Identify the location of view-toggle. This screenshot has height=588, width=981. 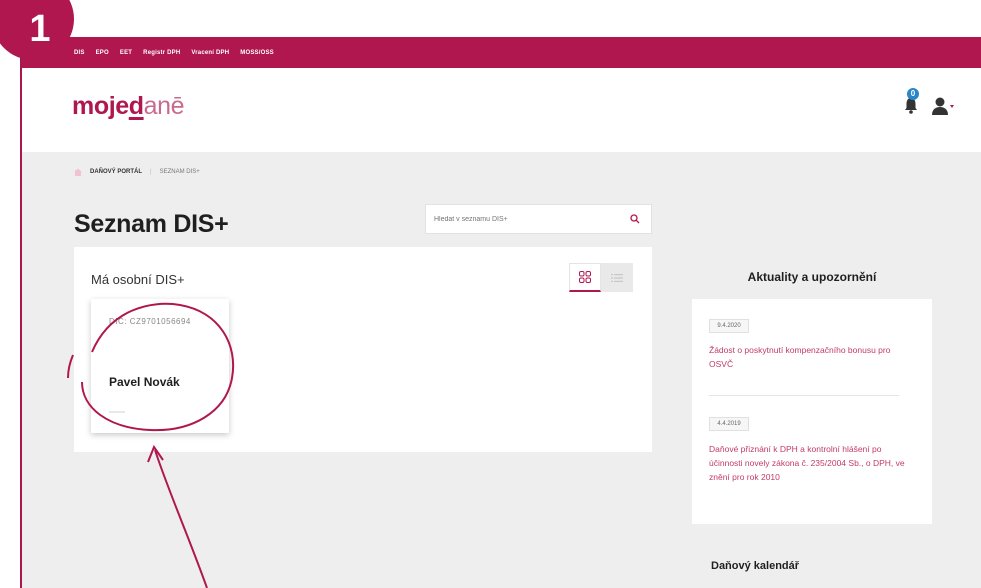
(601, 277).